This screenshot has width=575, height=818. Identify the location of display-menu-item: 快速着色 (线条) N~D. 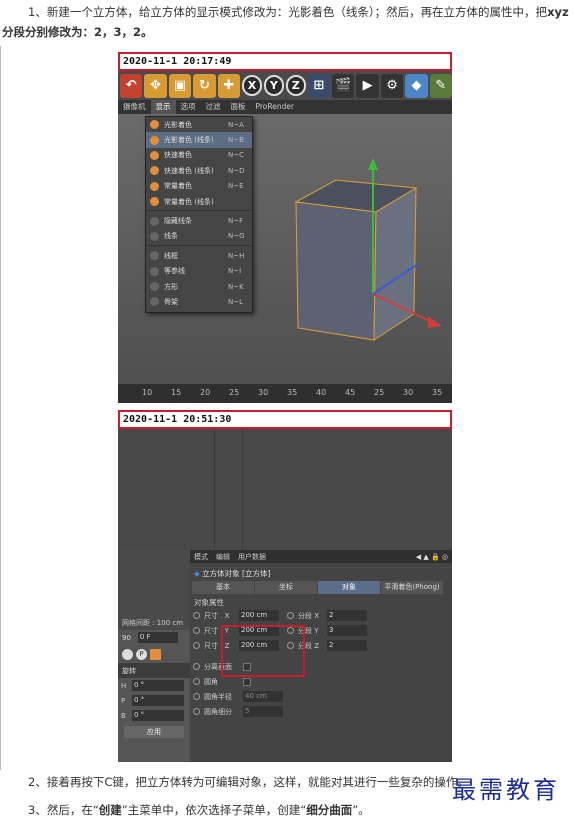
(199, 170).